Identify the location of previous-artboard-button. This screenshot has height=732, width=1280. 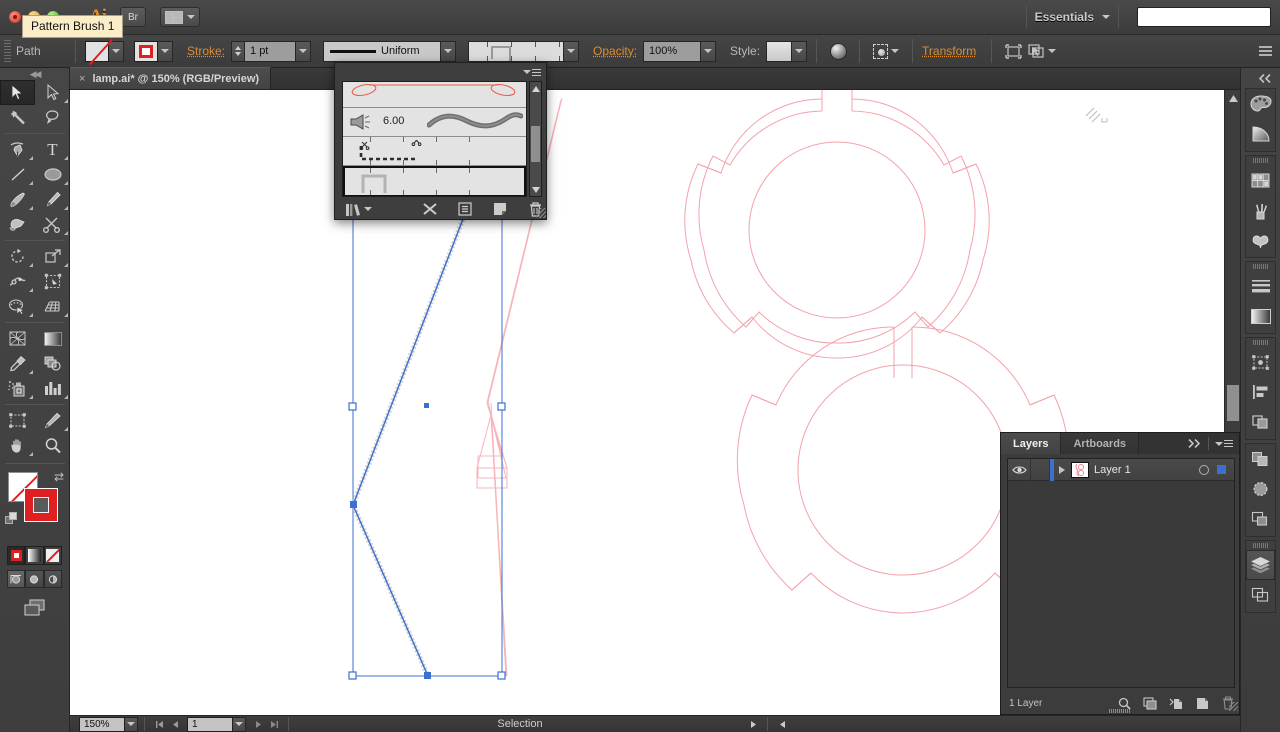
(175, 724).